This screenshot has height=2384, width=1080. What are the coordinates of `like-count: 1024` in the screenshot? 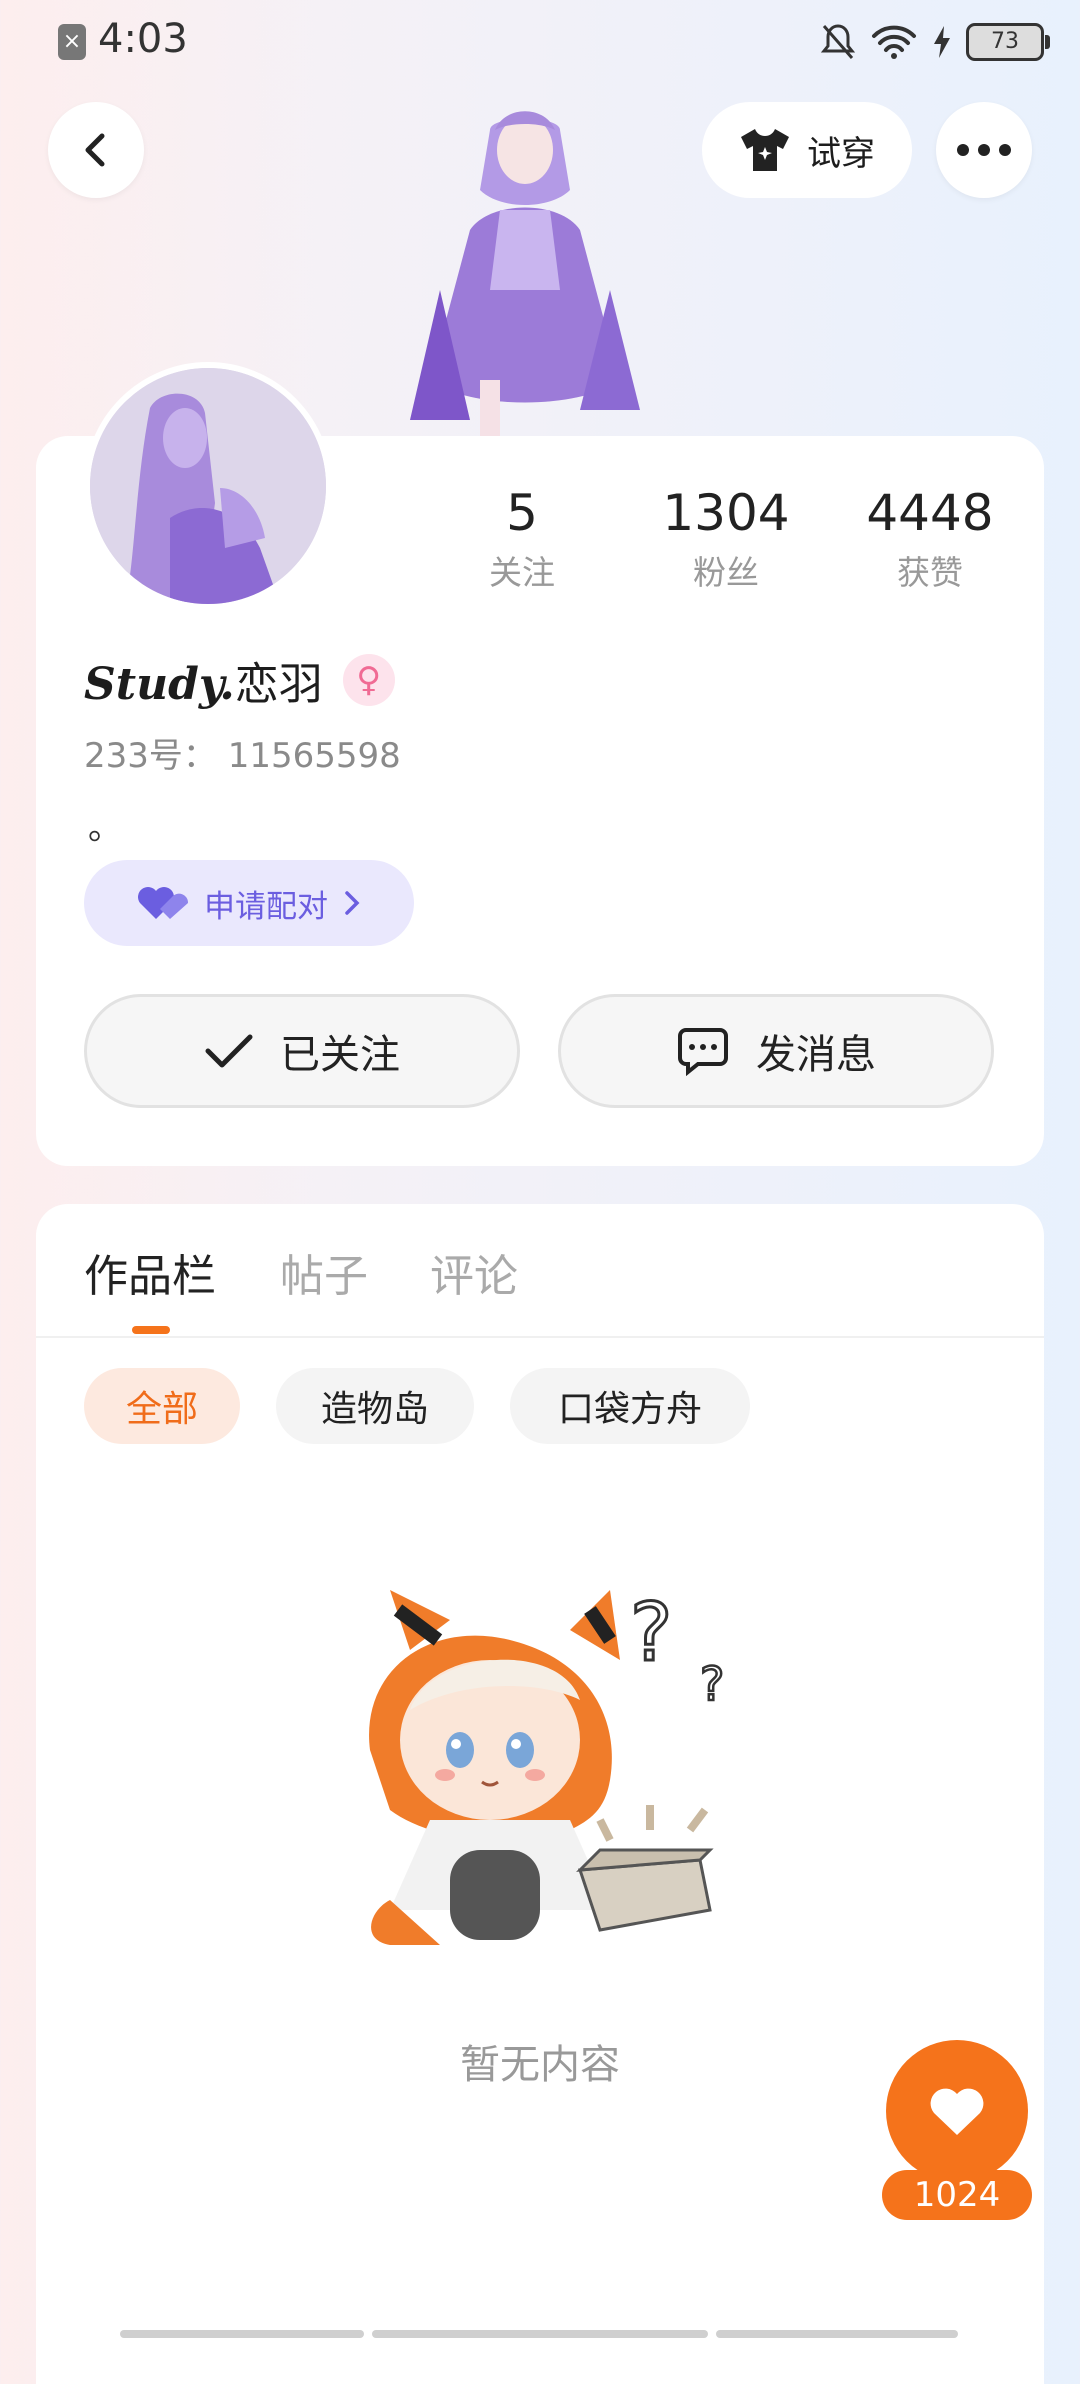 It's located at (957, 2195).